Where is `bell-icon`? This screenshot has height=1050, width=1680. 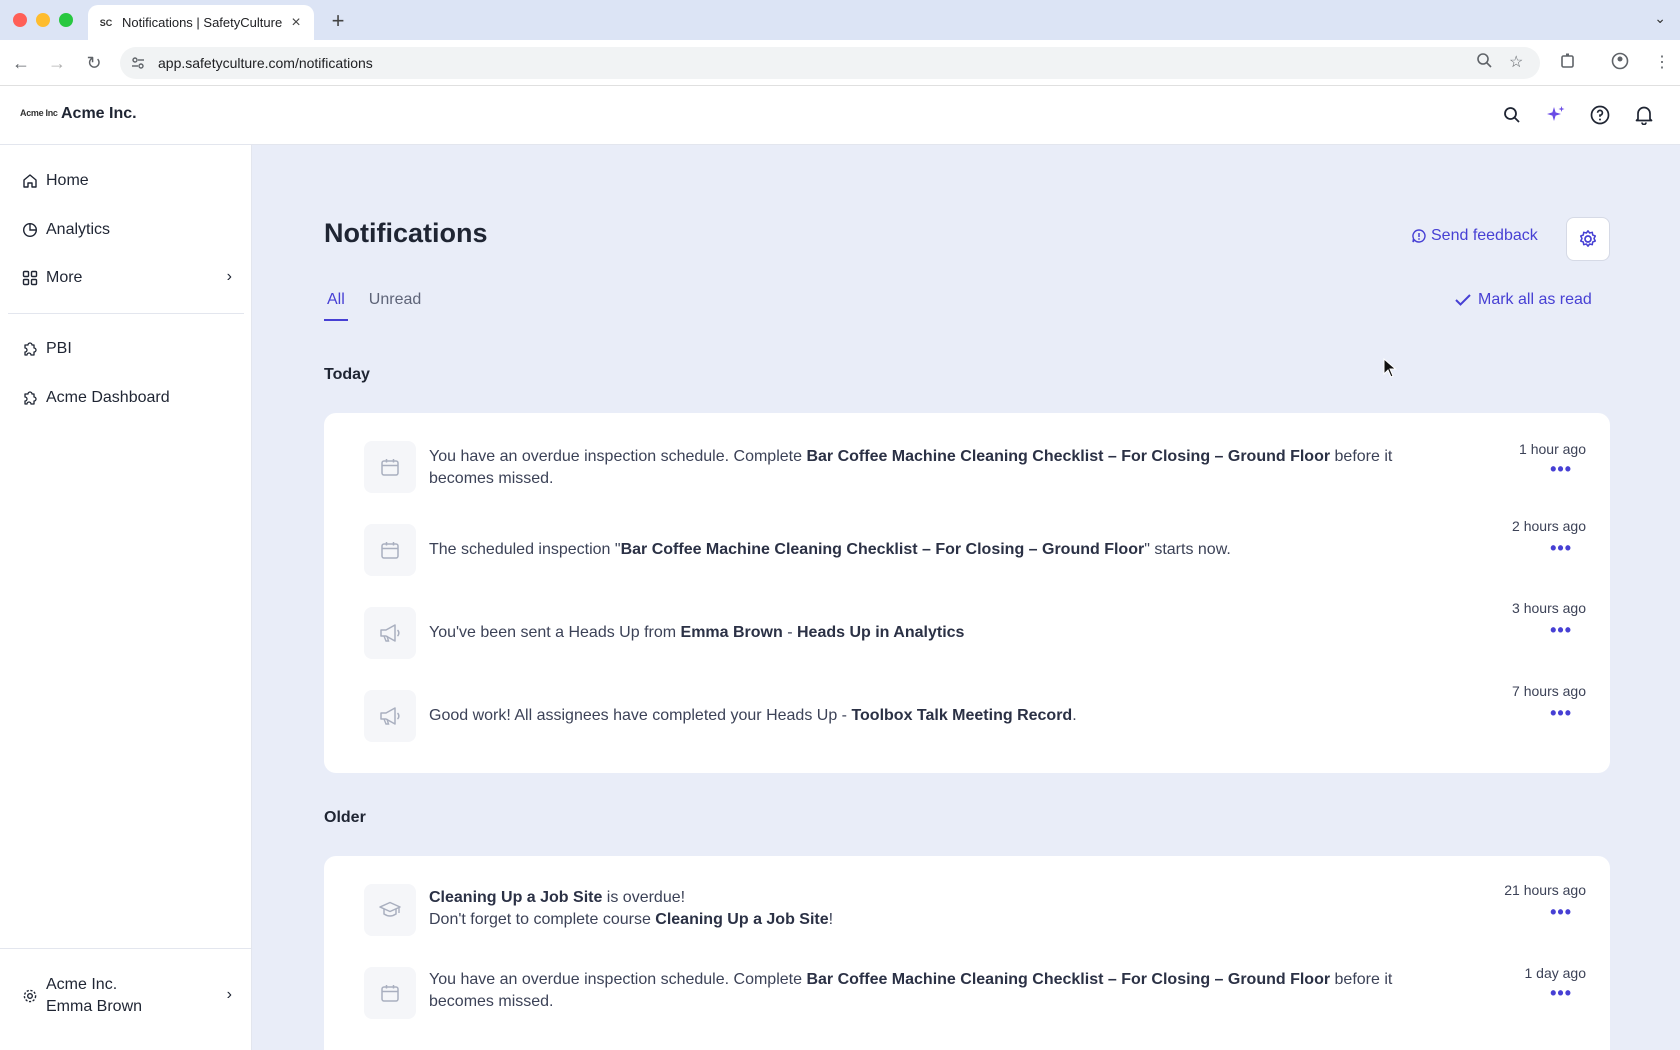
bell-icon is located at coordinates (1644, 115).